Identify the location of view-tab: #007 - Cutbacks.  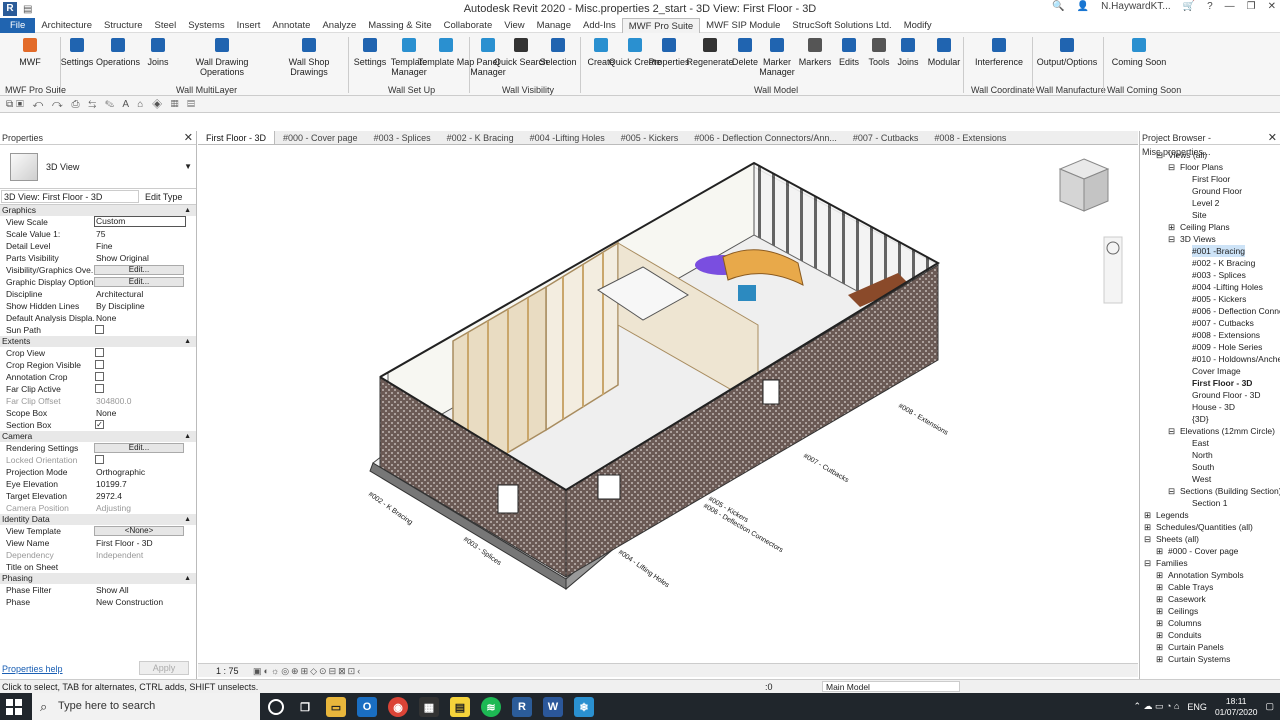
(886, 137).